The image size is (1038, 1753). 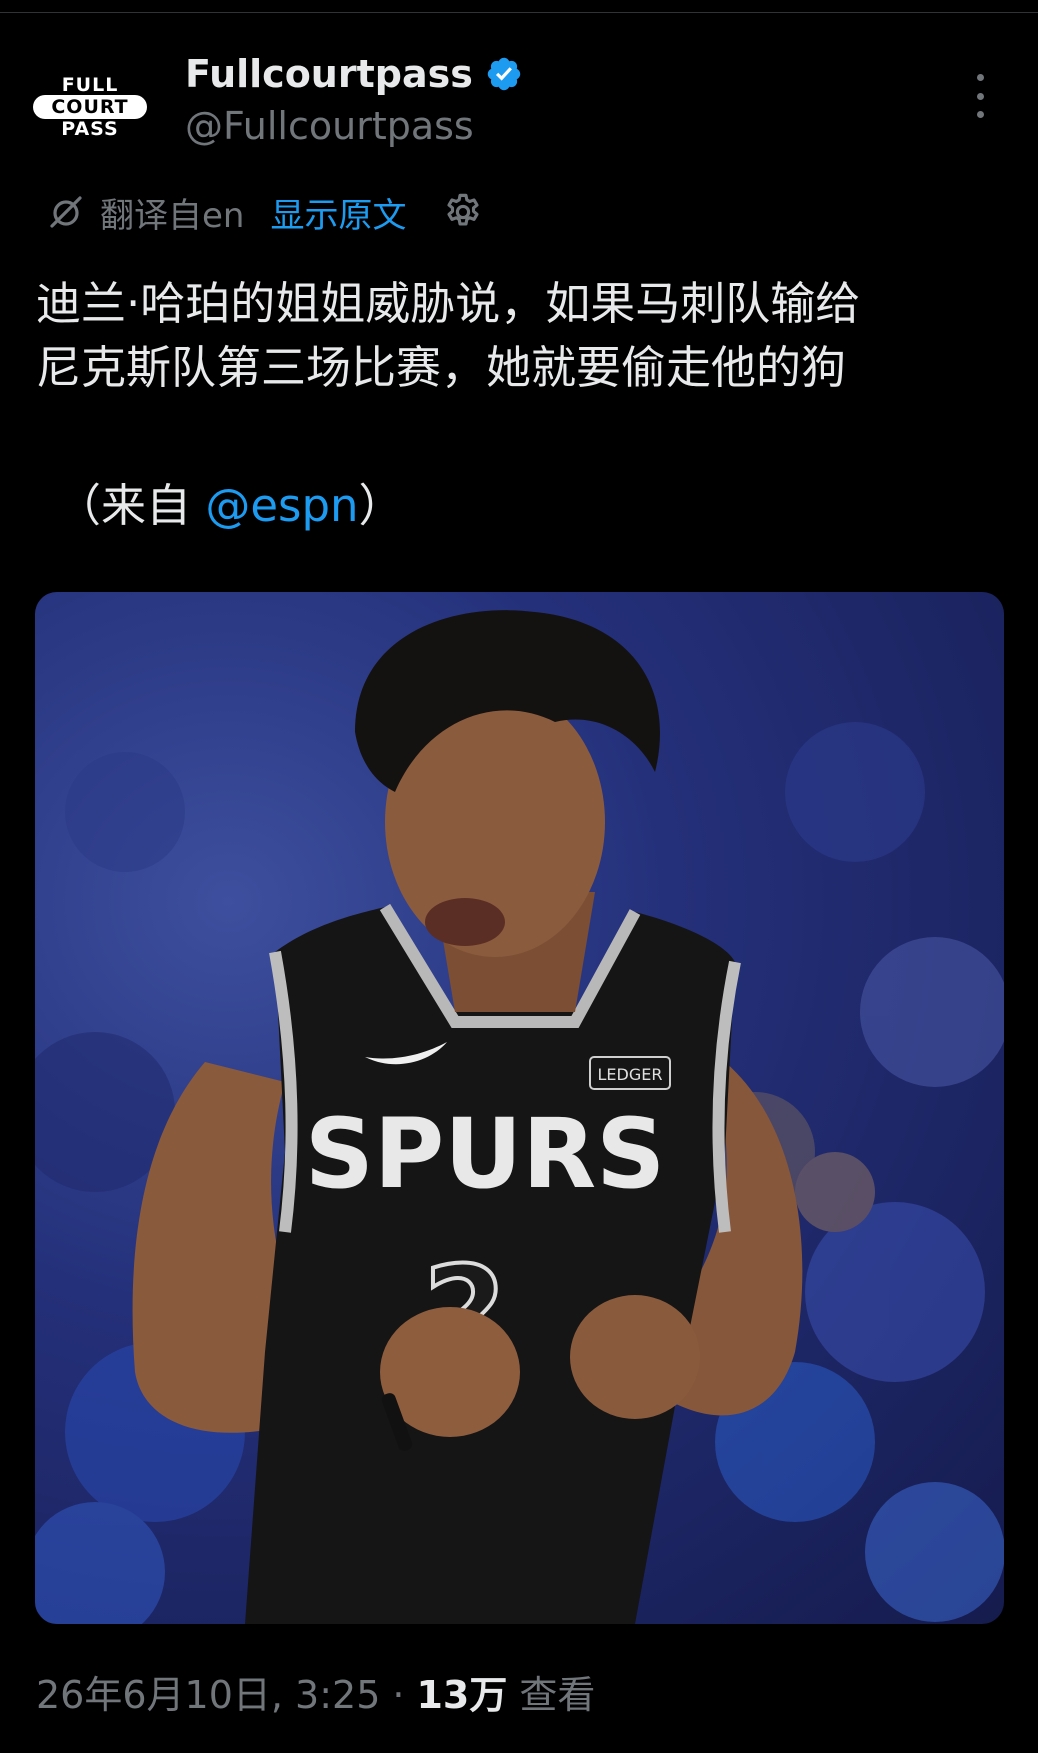 I want to click on tweet-meta: 26年6月10日, 3:25 · 13万 查看, so click(x=315, y=1691).